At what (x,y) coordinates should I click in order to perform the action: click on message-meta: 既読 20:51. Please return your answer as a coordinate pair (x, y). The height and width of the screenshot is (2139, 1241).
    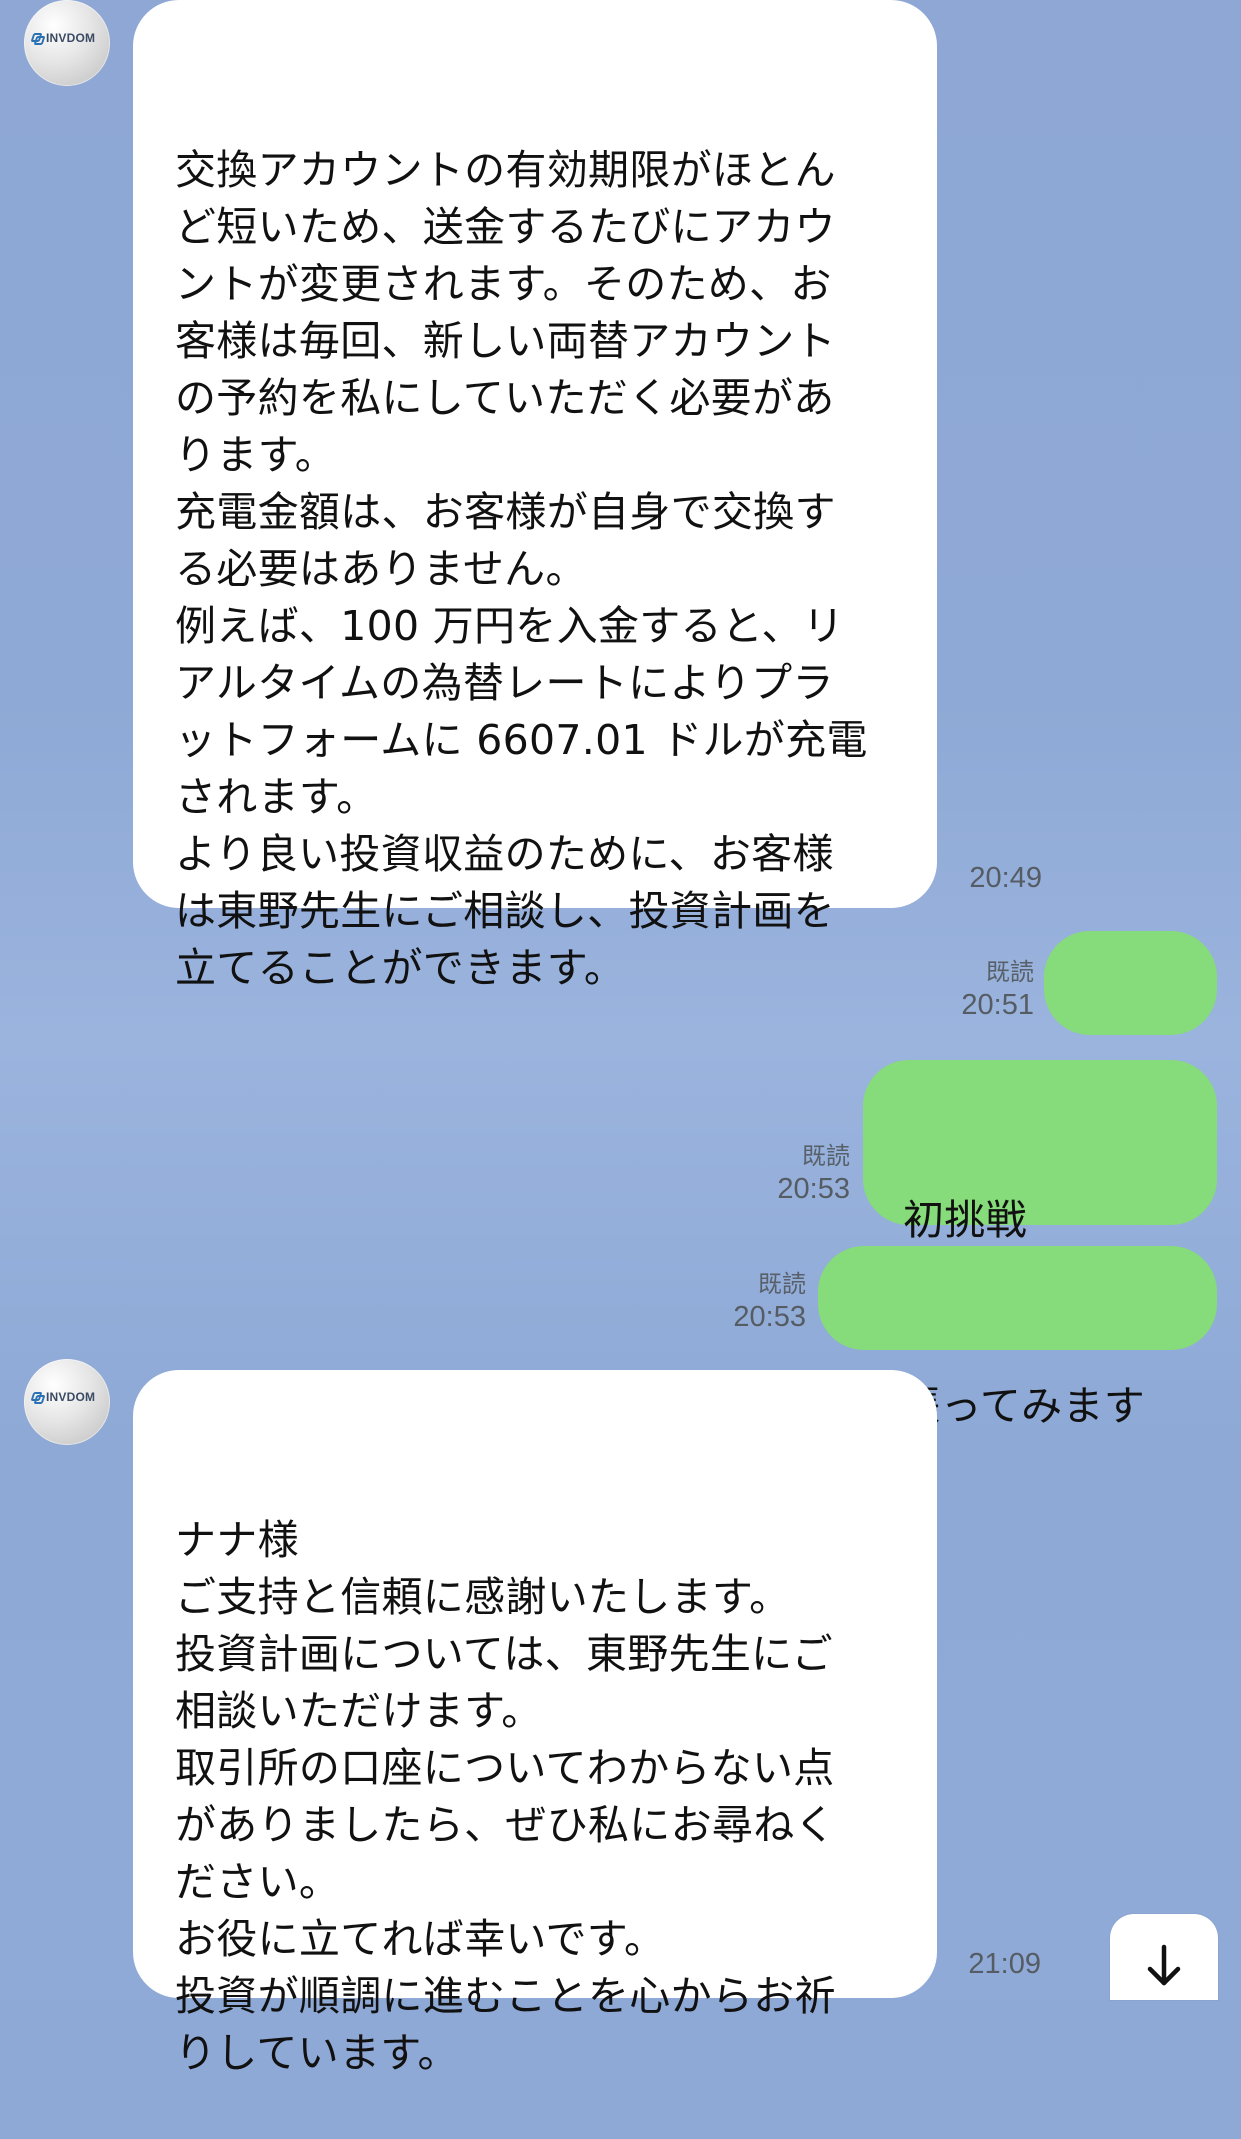
    Looking at the image, I should click on (989, 990).